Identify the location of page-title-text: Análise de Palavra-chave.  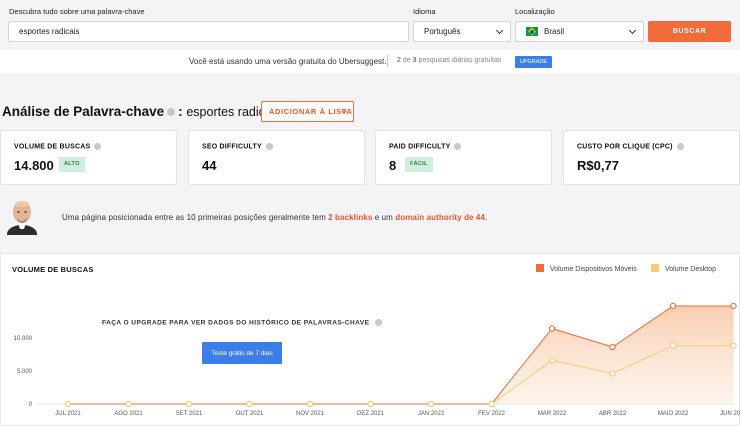
(83, 111).